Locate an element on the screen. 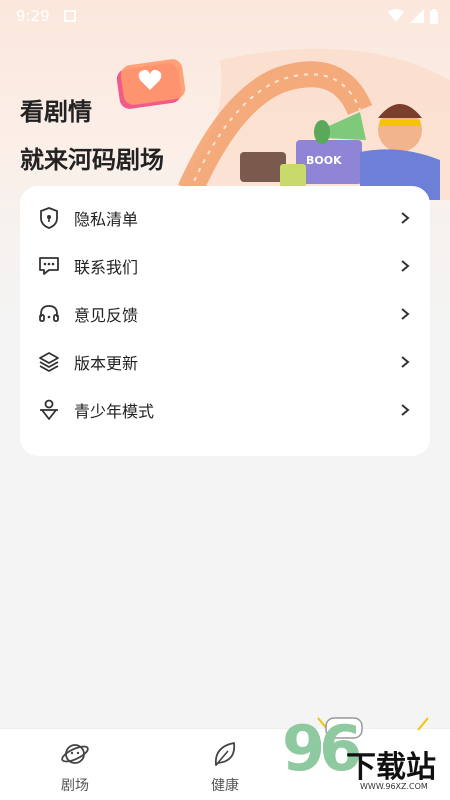 This screenshot has width=450, height=800. headset-icon is located at coordinates (49, 314).